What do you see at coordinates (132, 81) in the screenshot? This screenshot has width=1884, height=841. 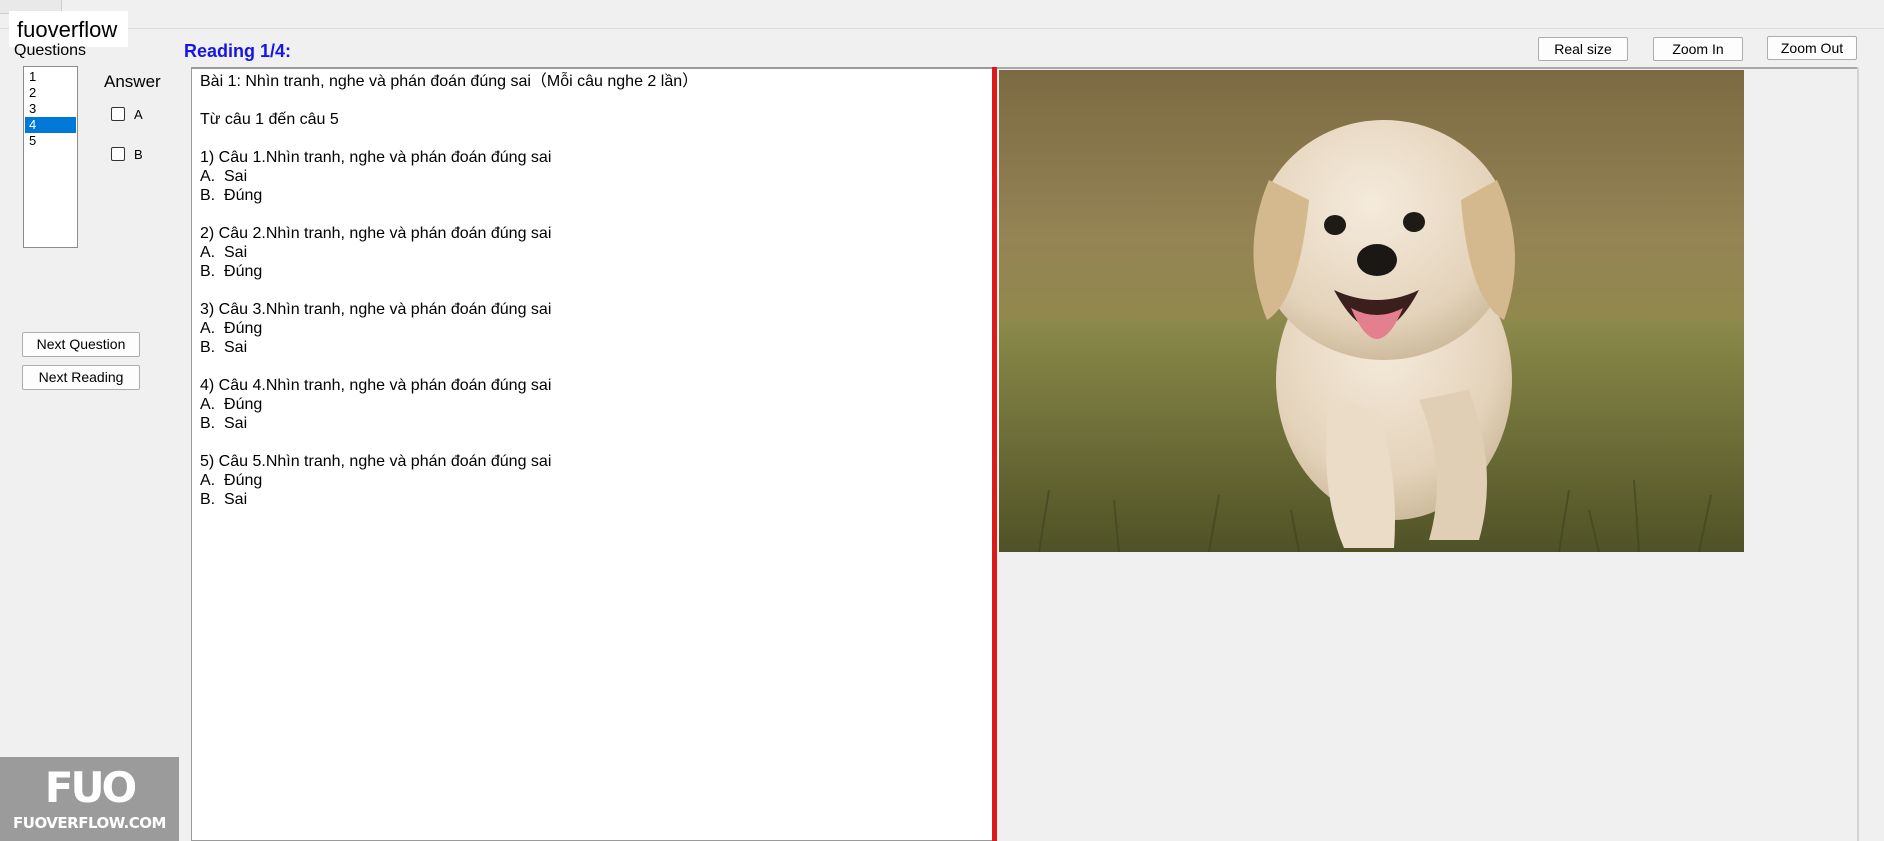 I see `answer-label: Answer` at bounding box center [132, 81].